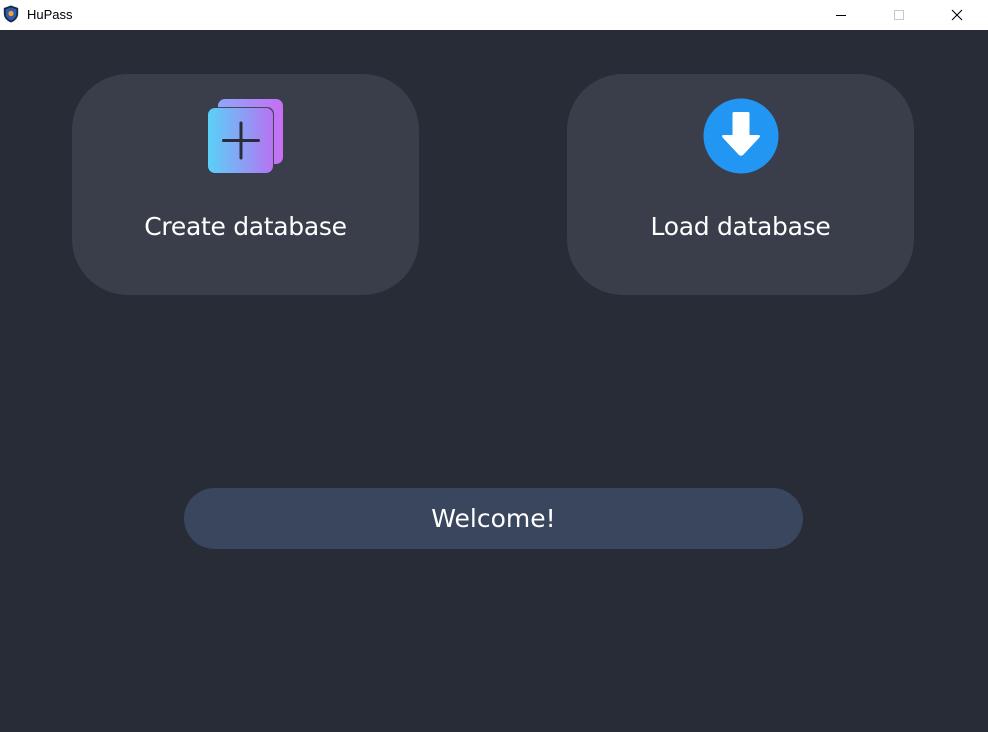 This screenshot has height=732, width=988. I want to click on close-button, so click(957, 15).